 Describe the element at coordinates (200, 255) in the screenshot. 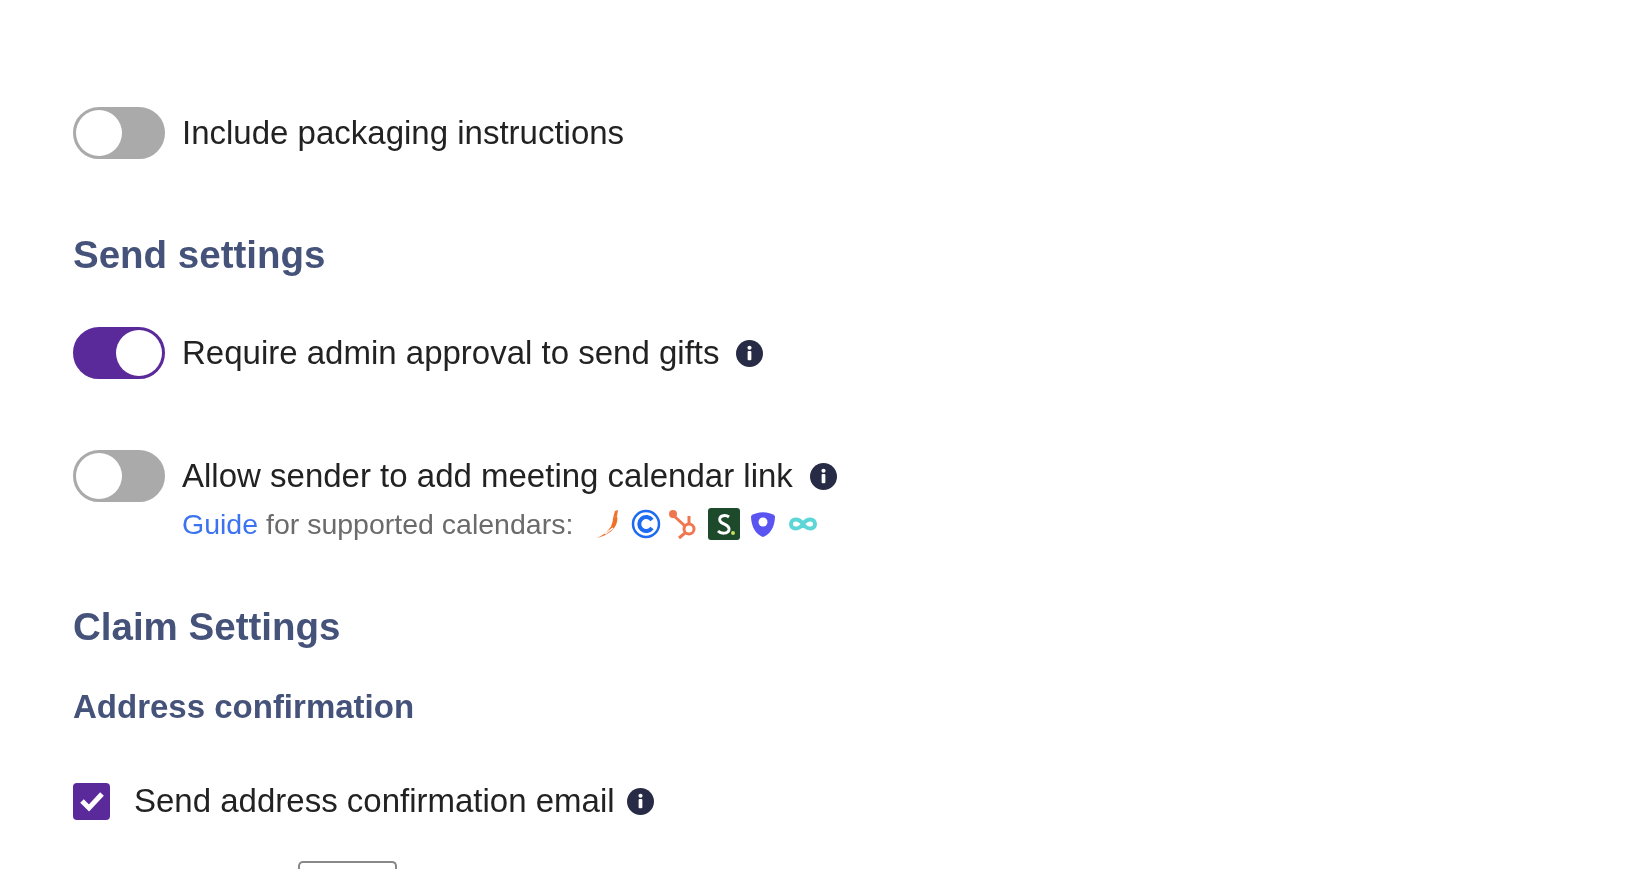

I see `section-heading: Send settings` at that location.